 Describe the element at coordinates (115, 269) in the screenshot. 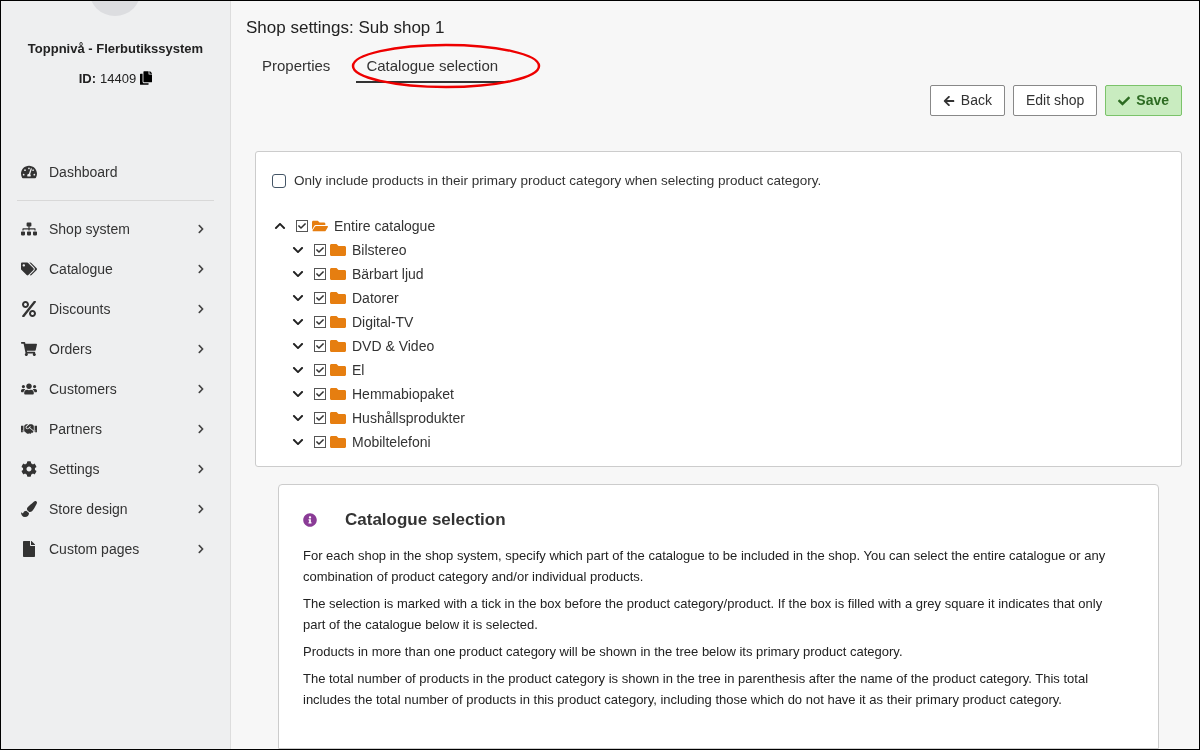

I see `nav-item: Catalogue` at that location.